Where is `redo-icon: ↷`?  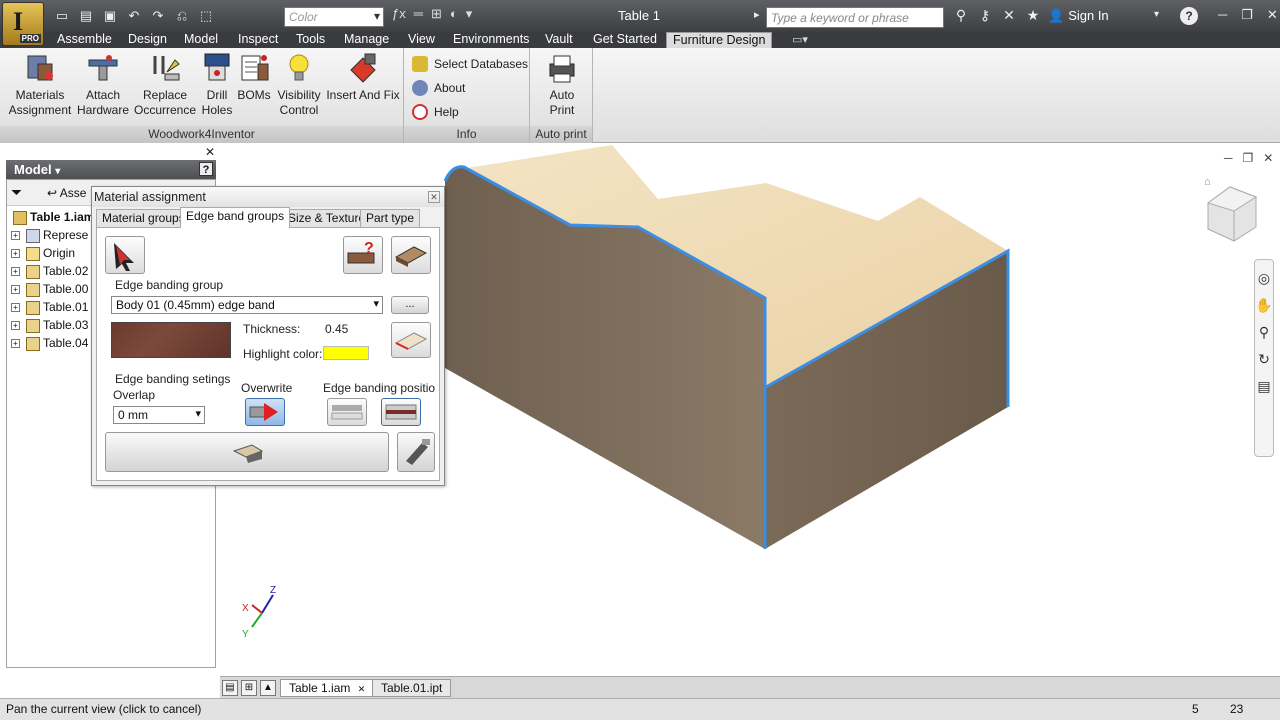
redo-icon: ↷ is located at coordinates (158, 16).